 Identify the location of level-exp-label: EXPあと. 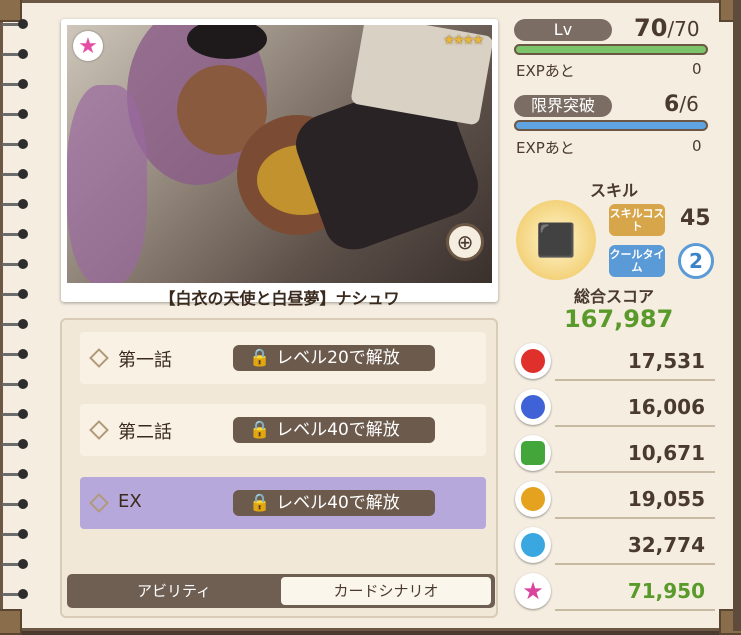
(545, 71).